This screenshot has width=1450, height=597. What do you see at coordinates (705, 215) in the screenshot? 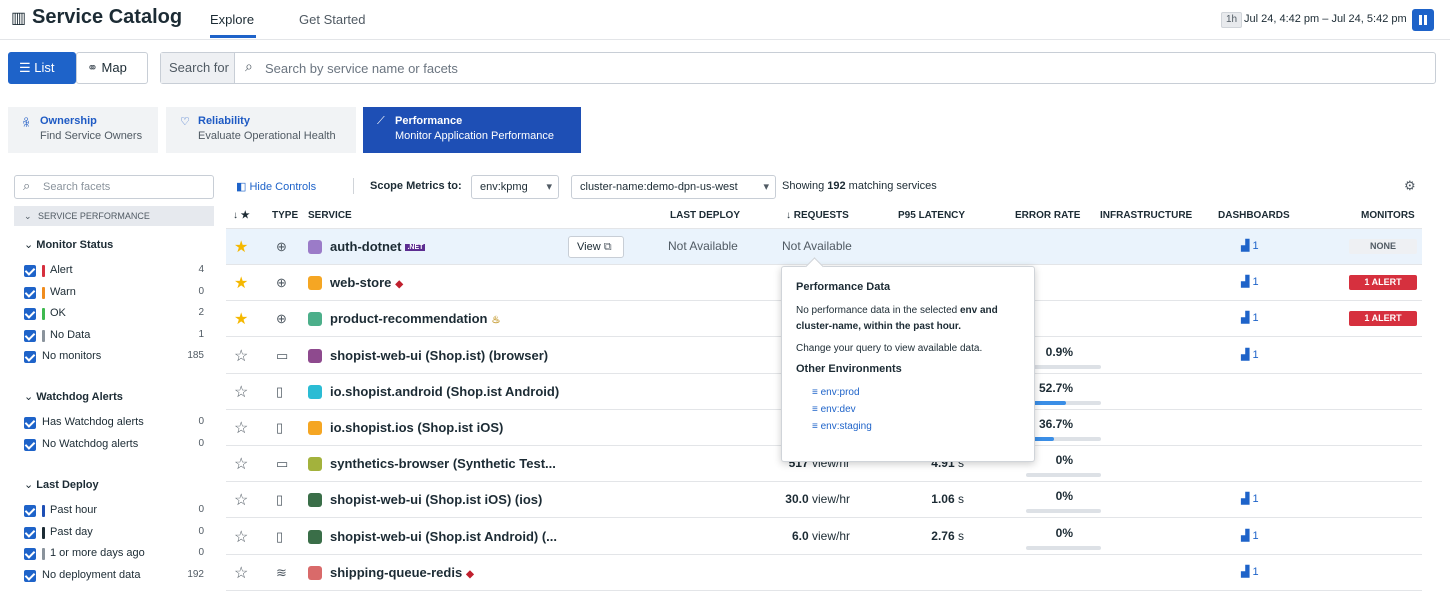
I see `col-last-deploy: LAST DEPLOY` at bounding box center [705, 215].